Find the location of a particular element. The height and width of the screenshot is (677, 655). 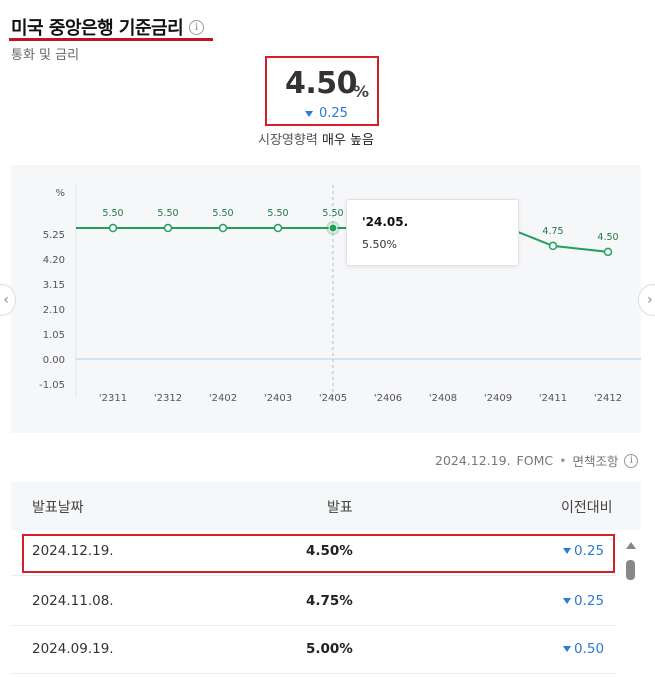

x-tick-label: '2408 is located at coordinates (443, 398).